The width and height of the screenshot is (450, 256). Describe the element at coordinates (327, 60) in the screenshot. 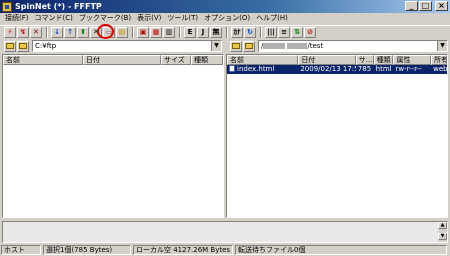

I see `remote-col-date: 日付` at that location.